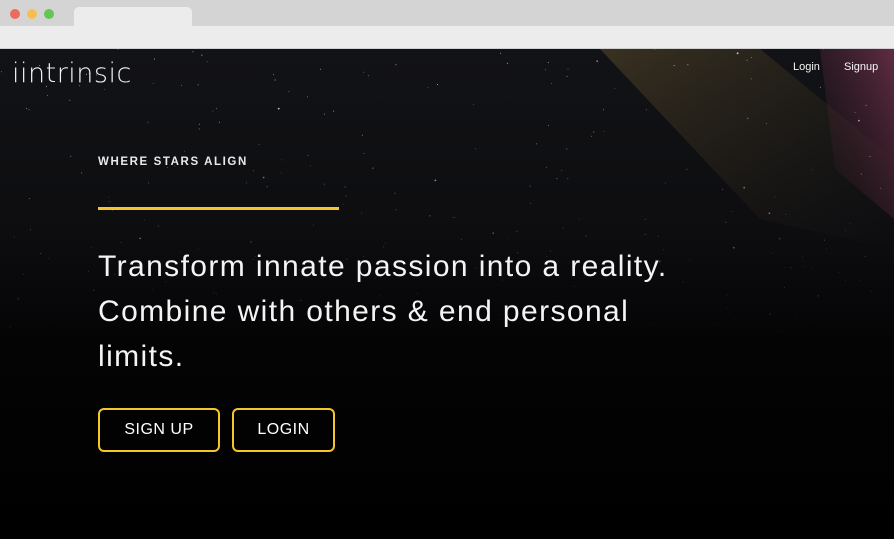  What do you see at coordinates (15, 14) in the screenshot?
I see `close-window-button` at bounding box center [15, 14].